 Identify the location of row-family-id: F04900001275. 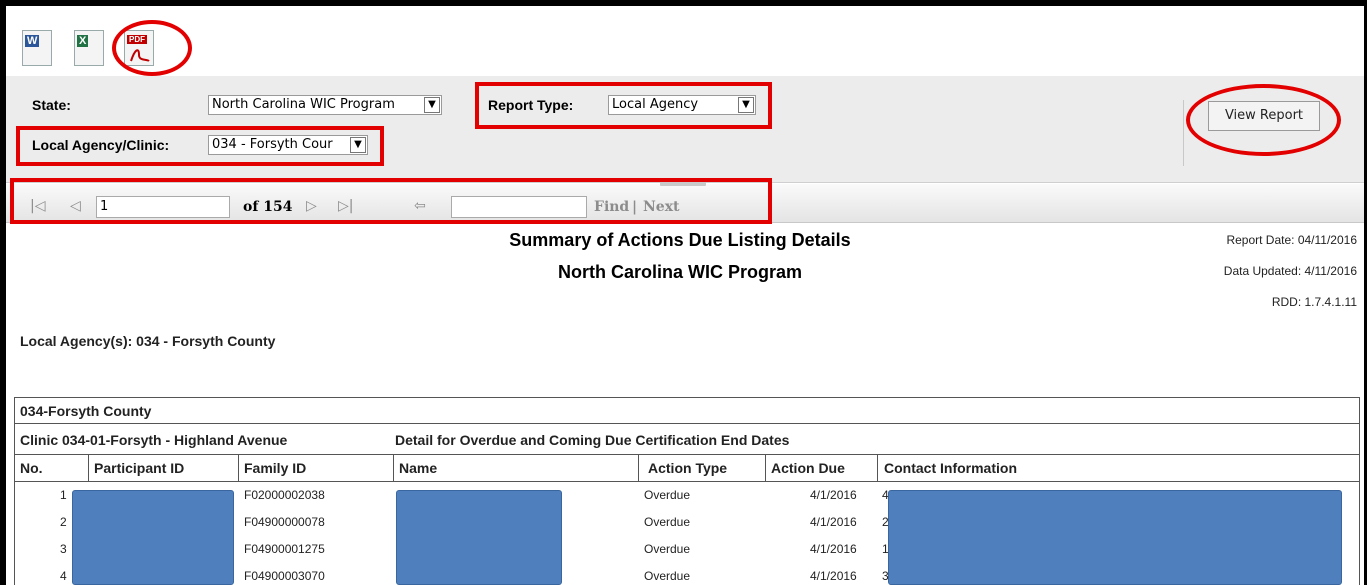
(284, 549).